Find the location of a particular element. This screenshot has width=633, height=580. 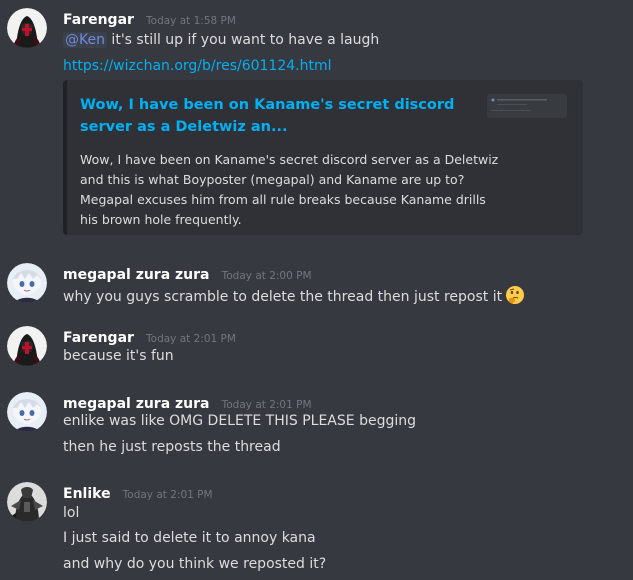

message-header: Farengar Today at 1:58 PM is located at coordinates (149, 19).